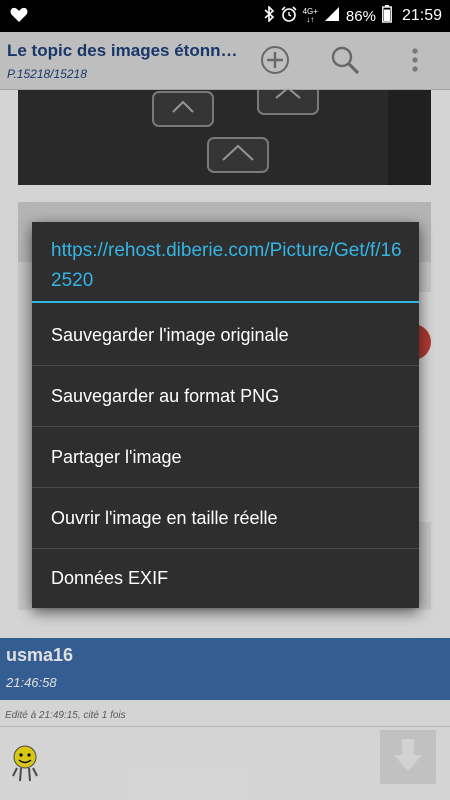 Image resolution: width=450 pixels, height=800 pixels. Describe the element at coordinates (360, 16) in the screenshot. I see `battery-percent: 86%` at that location.